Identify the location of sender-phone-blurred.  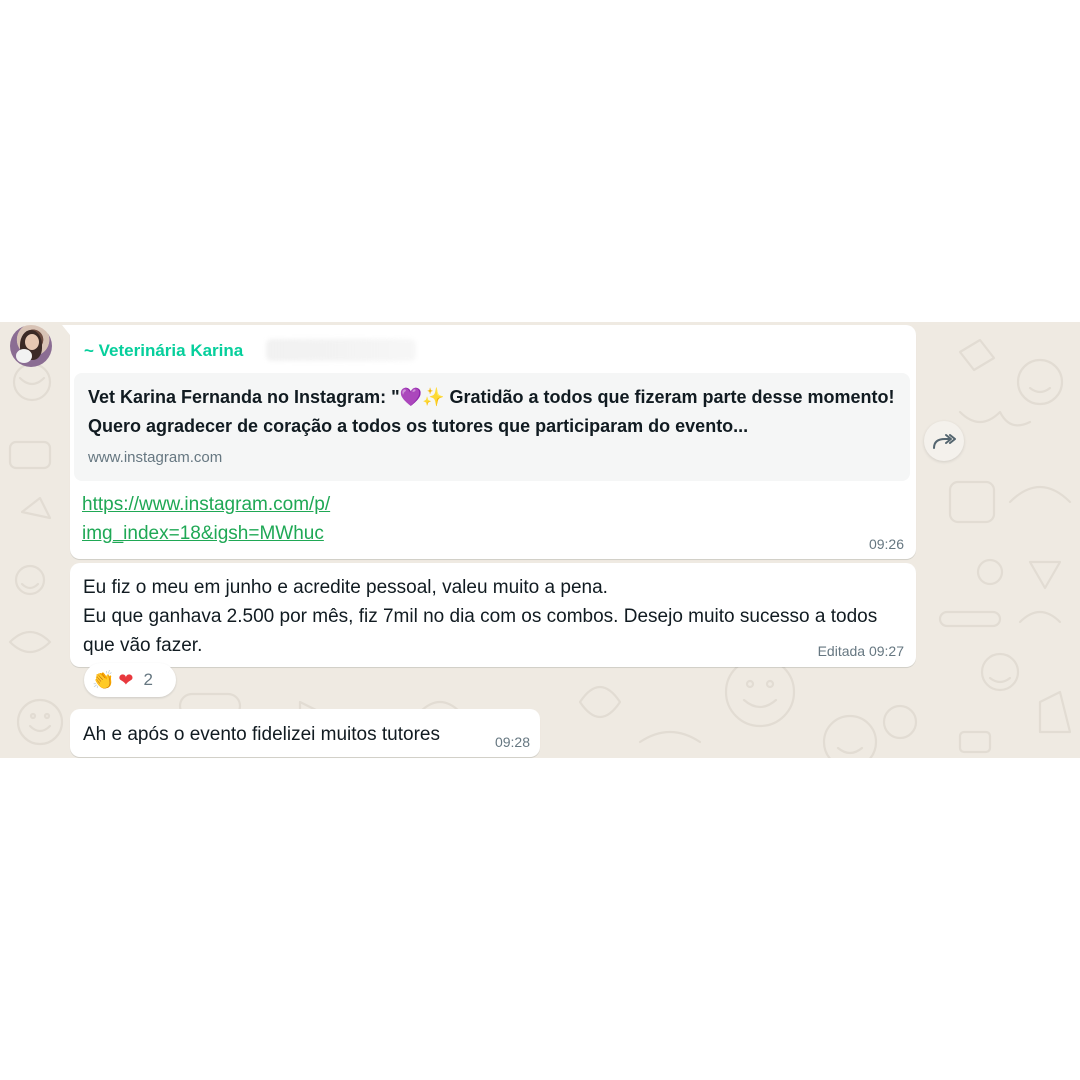
(341, 350).